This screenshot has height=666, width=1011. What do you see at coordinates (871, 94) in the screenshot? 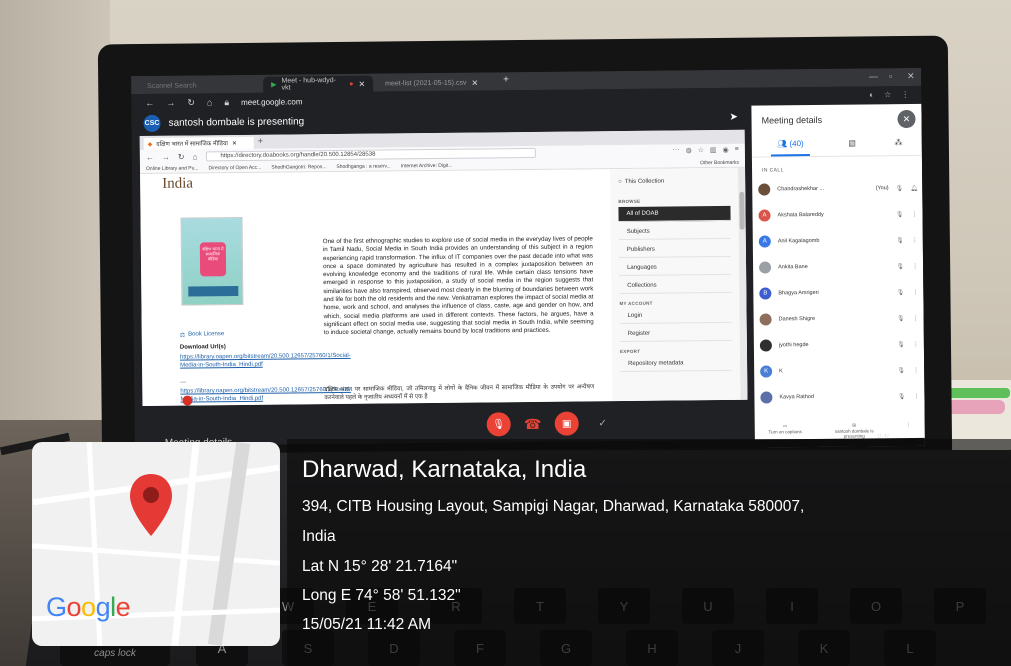
I see `extension-icon: ◐` at bounding box center [871, 94].